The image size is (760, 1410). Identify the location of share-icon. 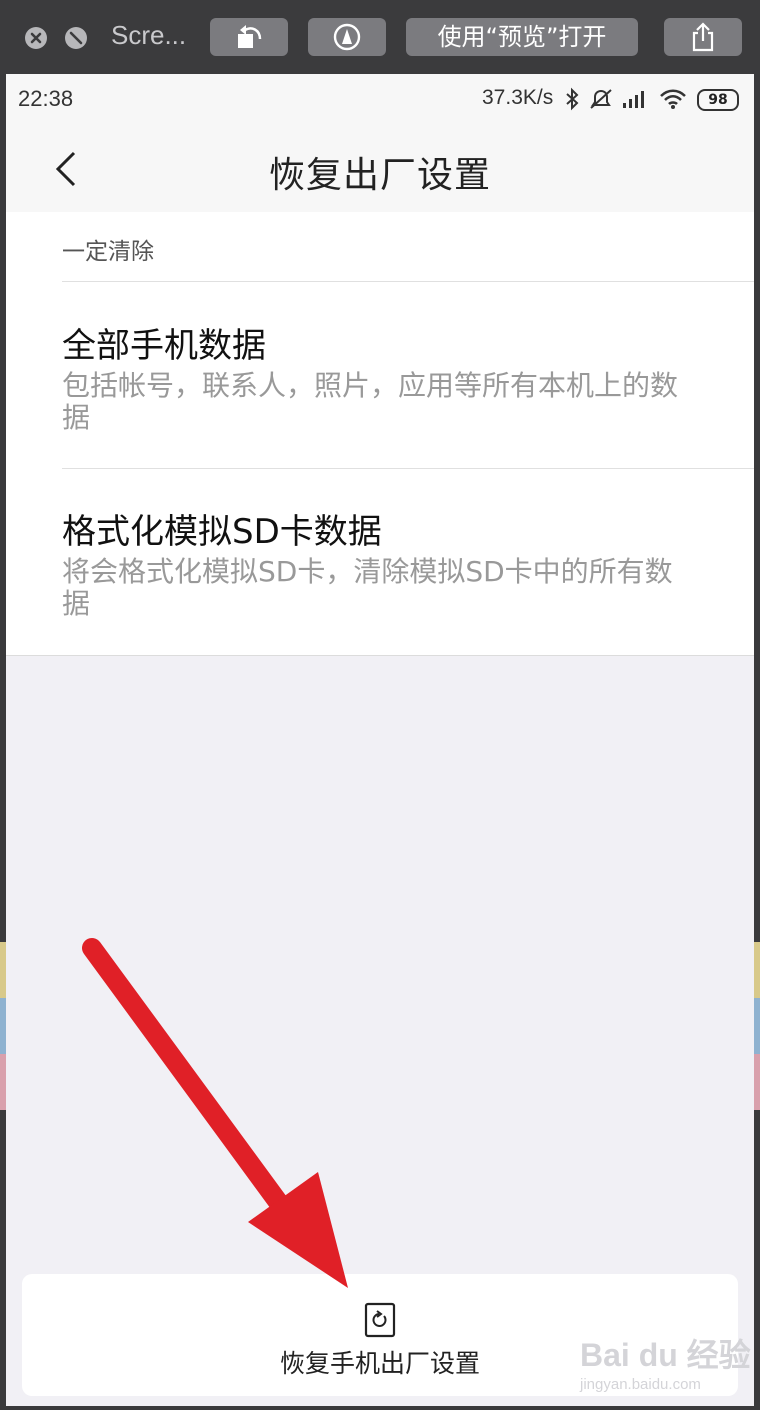
(703, 37).